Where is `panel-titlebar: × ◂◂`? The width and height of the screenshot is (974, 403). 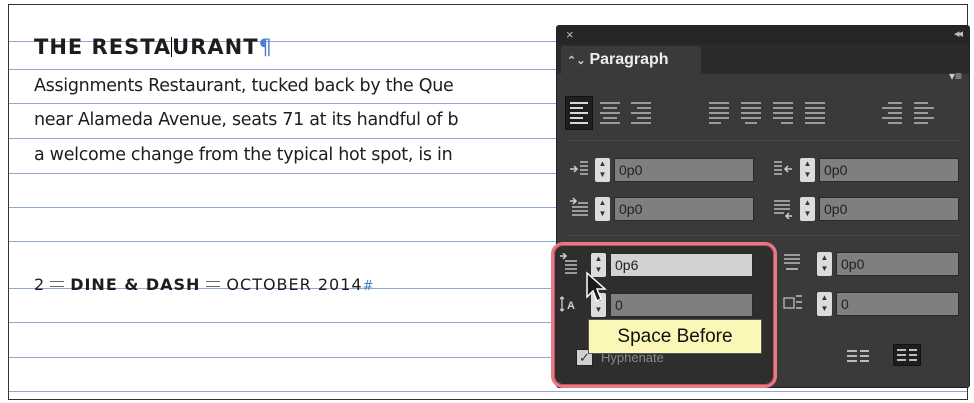 panel-titlebar: × ◂◂ is located at coordinates (763, 35).